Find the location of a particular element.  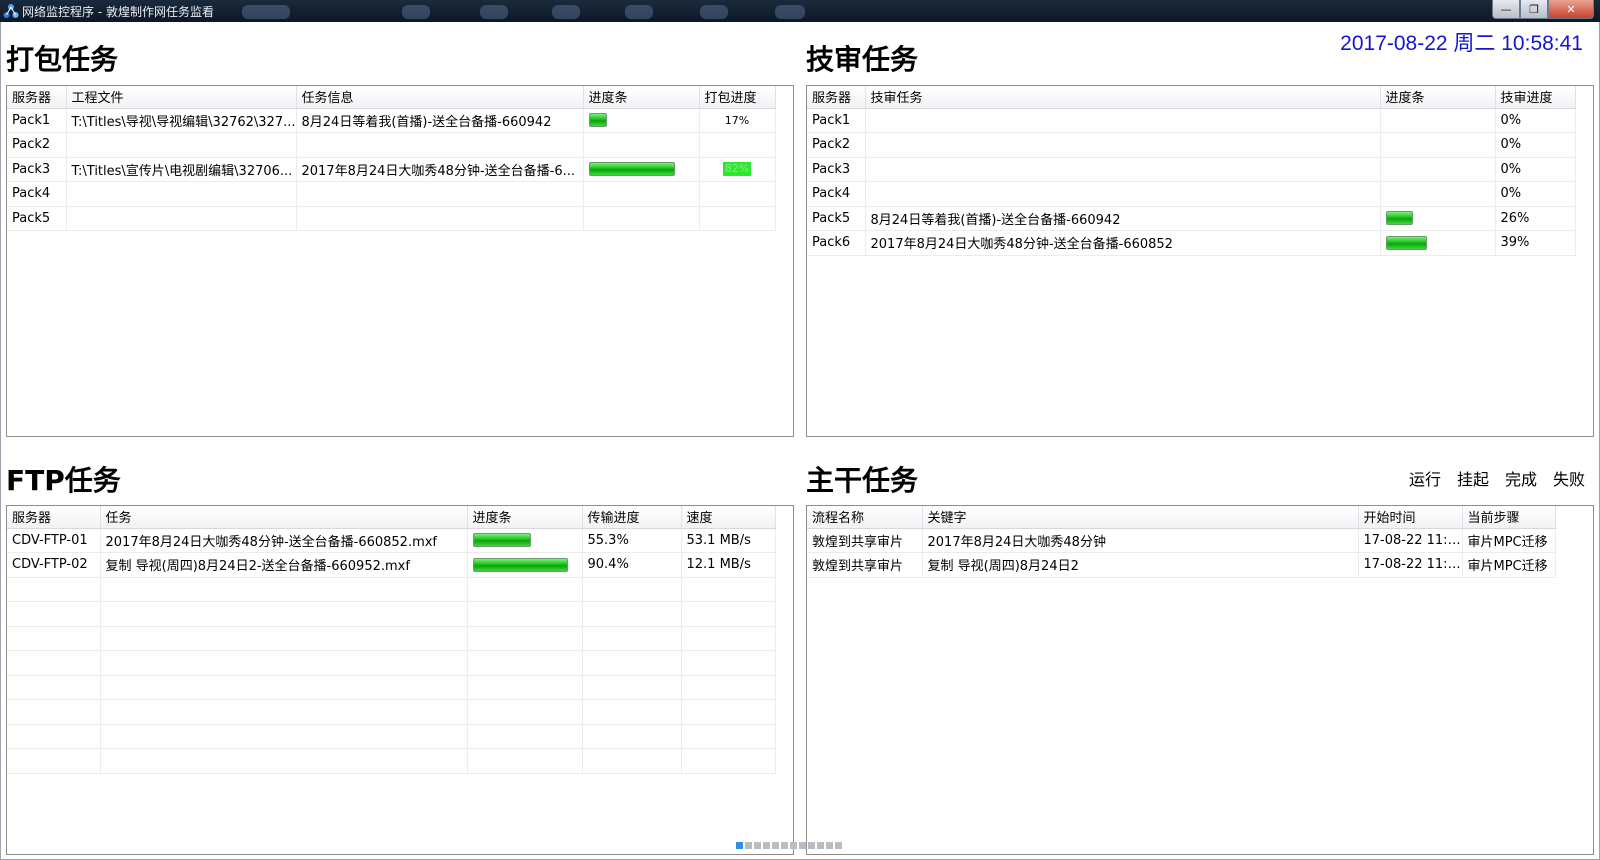

close-button: ✕ is located at coordinates (1571, 9).